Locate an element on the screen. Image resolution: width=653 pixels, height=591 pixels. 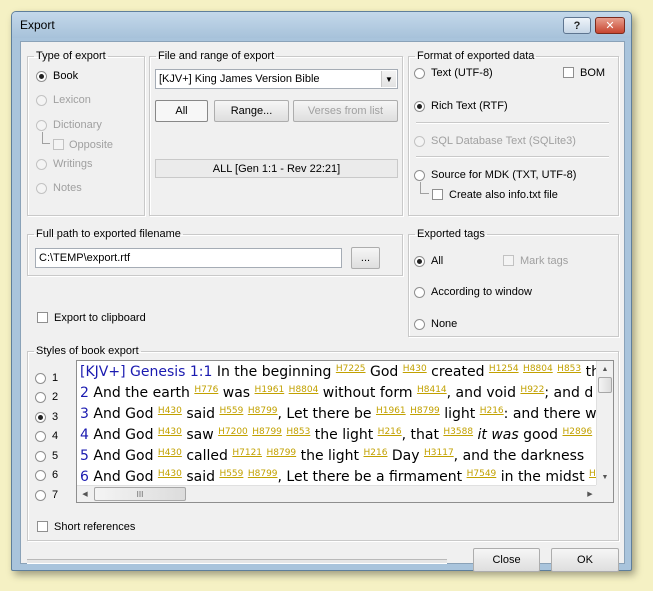
verse-text: : and there w is located at coordinates (550, 414).